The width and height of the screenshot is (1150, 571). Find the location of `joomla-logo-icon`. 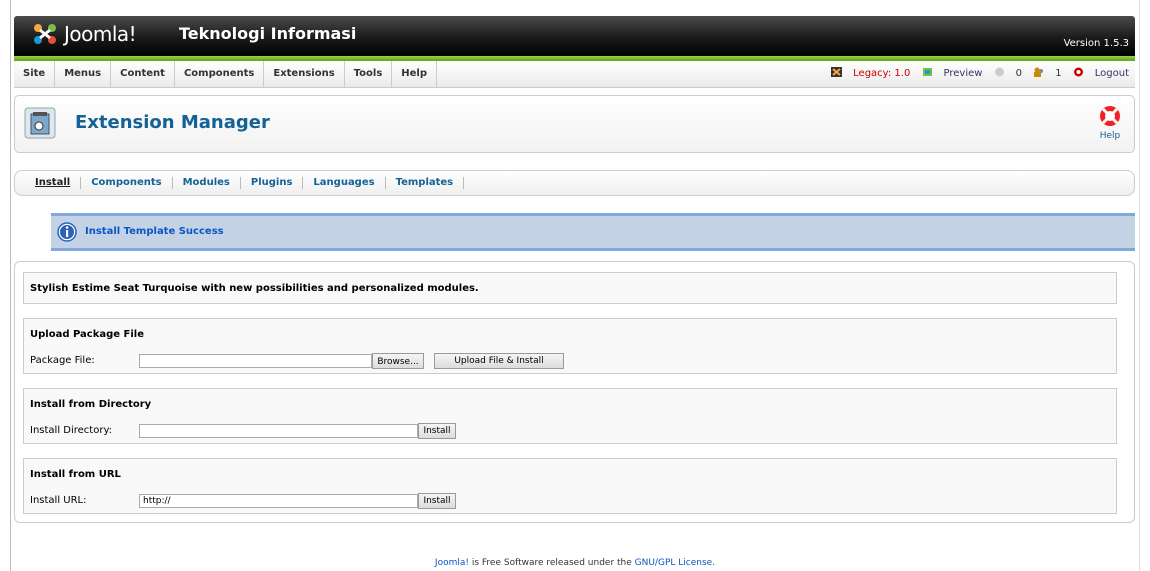

joomla-logo-icon is located at coordinates (45, 34).